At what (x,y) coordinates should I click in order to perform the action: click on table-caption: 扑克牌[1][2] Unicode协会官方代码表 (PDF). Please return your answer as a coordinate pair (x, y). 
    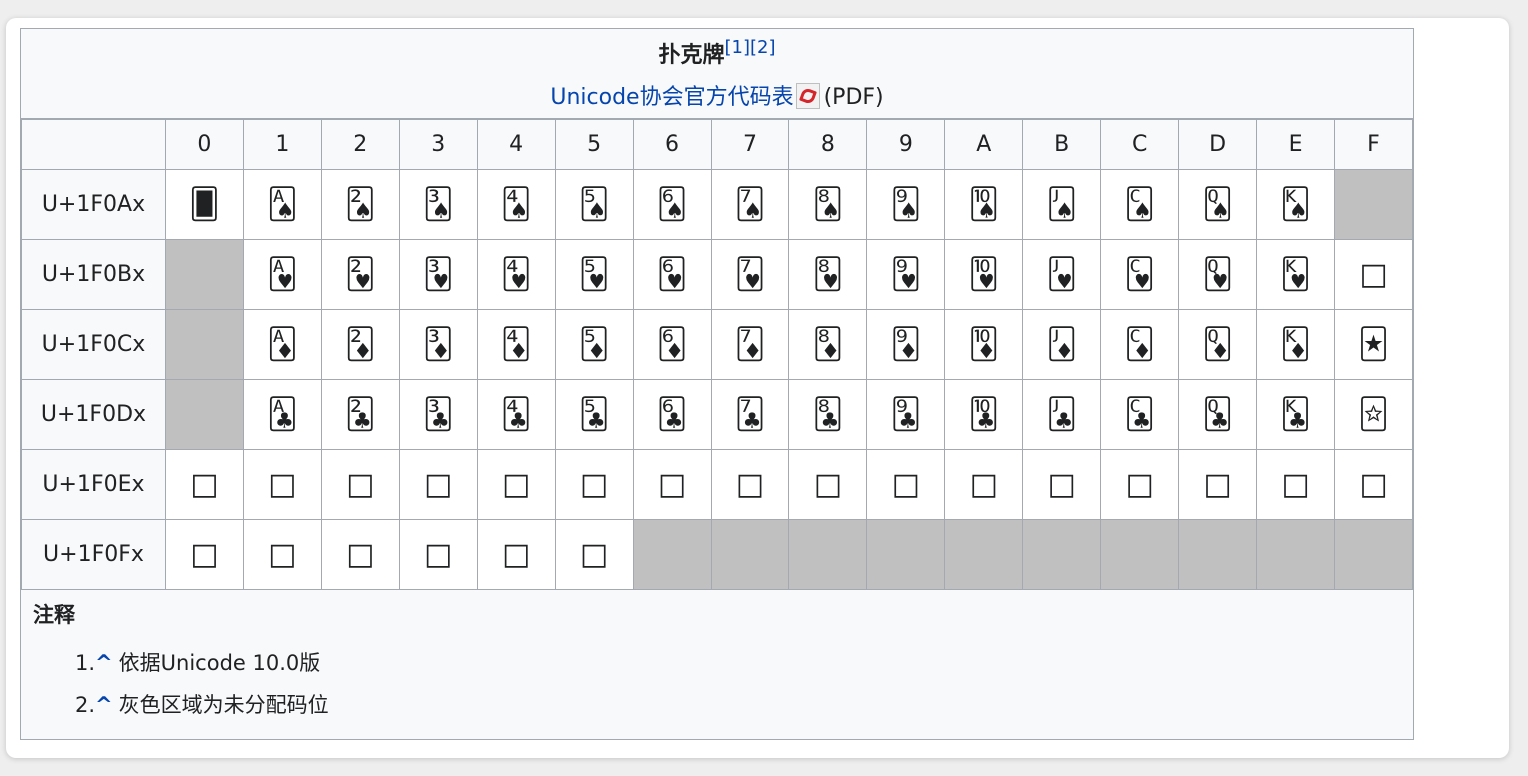
    Looking at the image, I should click on (717, 74).